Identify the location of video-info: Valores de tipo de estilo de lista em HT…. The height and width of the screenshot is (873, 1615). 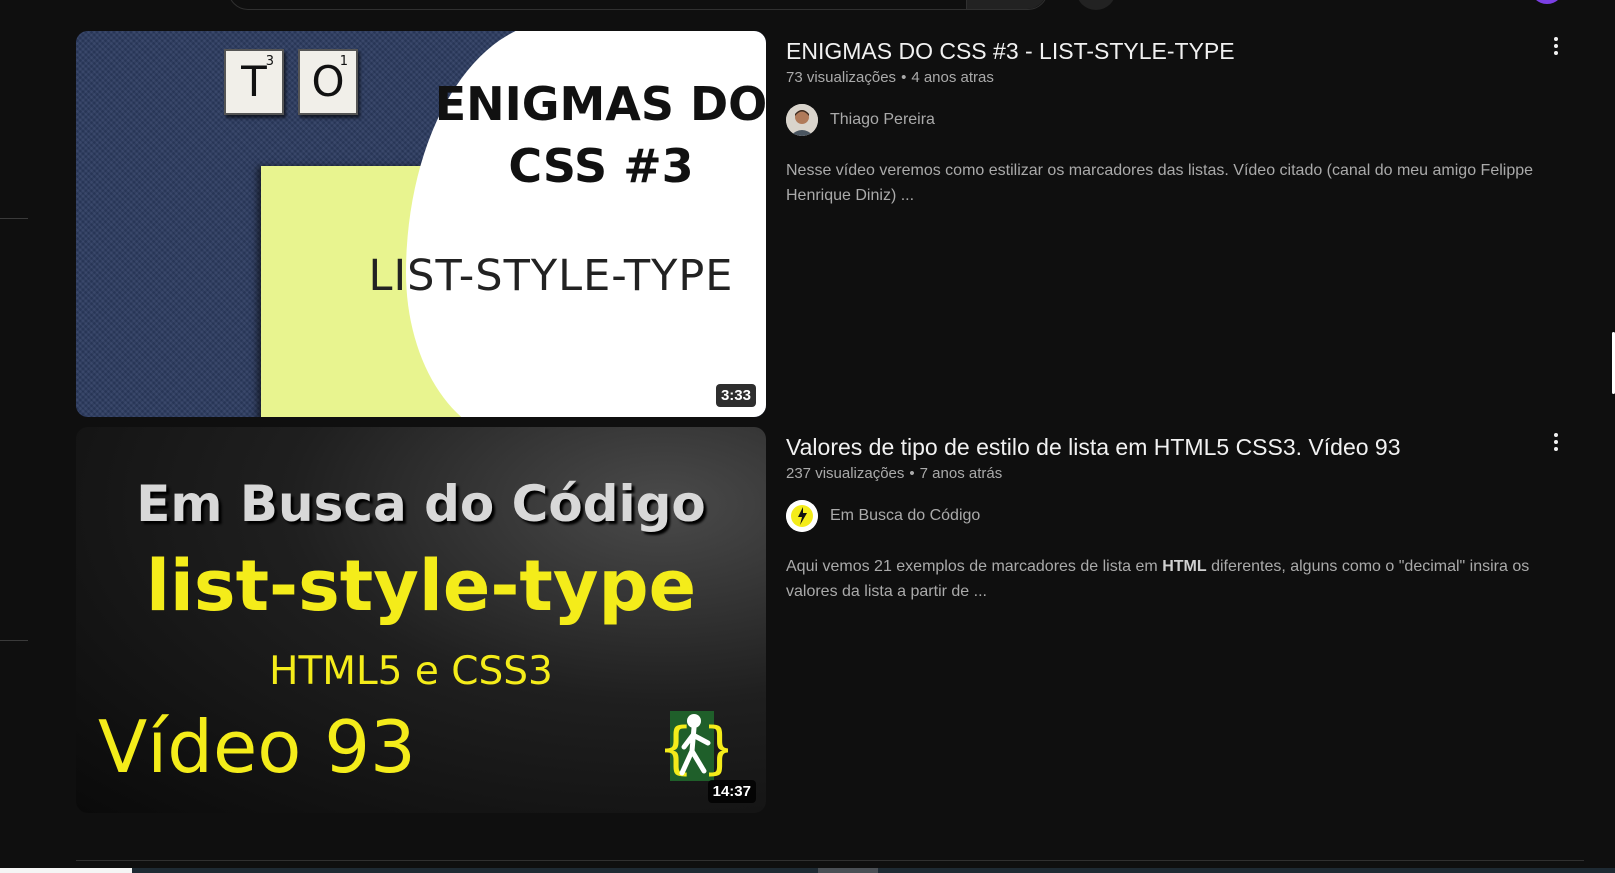
(1181, 515).